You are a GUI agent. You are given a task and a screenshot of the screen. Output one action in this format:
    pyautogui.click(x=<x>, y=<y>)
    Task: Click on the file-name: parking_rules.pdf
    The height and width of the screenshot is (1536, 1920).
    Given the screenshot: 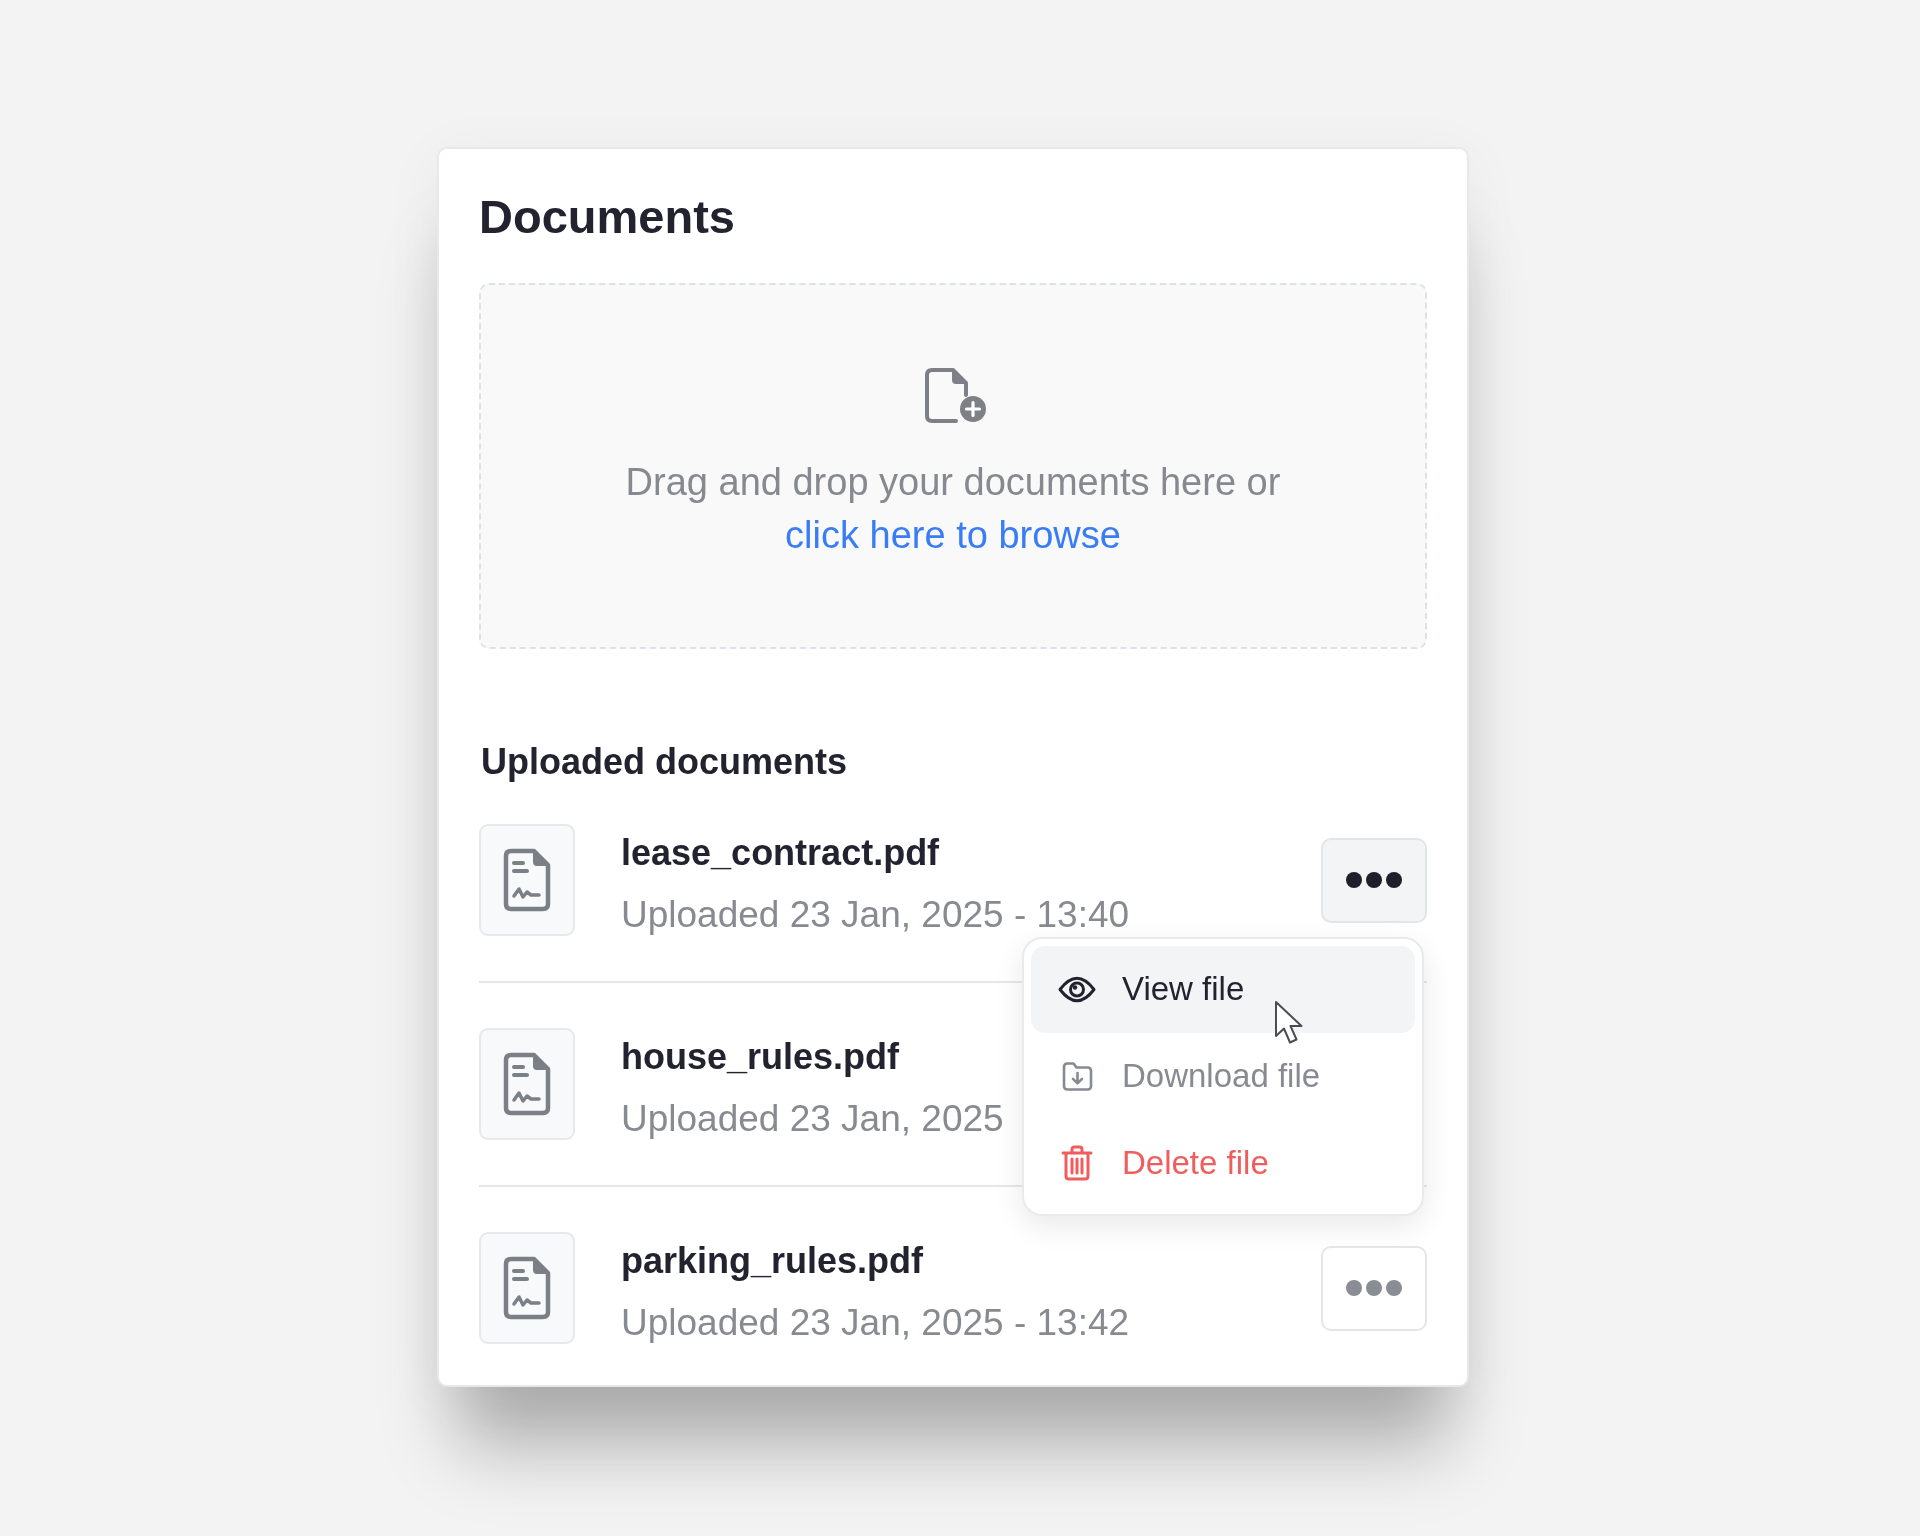 What is the action you would take?
    pyautogui.click(x=772, y=1261)
    